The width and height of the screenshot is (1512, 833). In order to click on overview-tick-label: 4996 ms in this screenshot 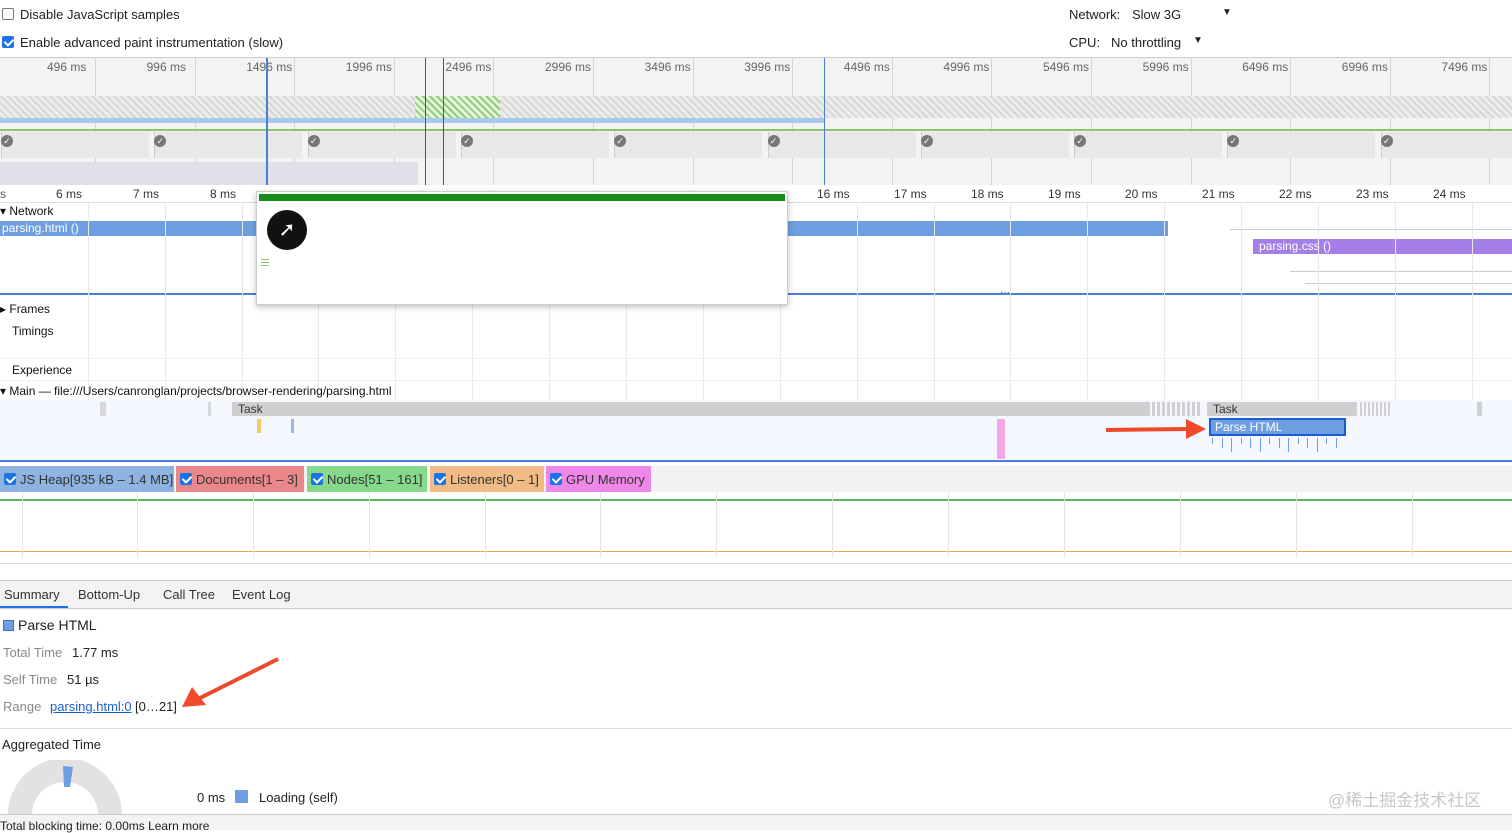, I will do `click(966, 67)`.